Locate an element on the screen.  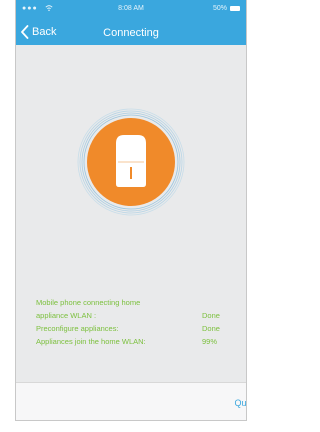
status-time: 8:08 AM is located at coordinates (131, 8).